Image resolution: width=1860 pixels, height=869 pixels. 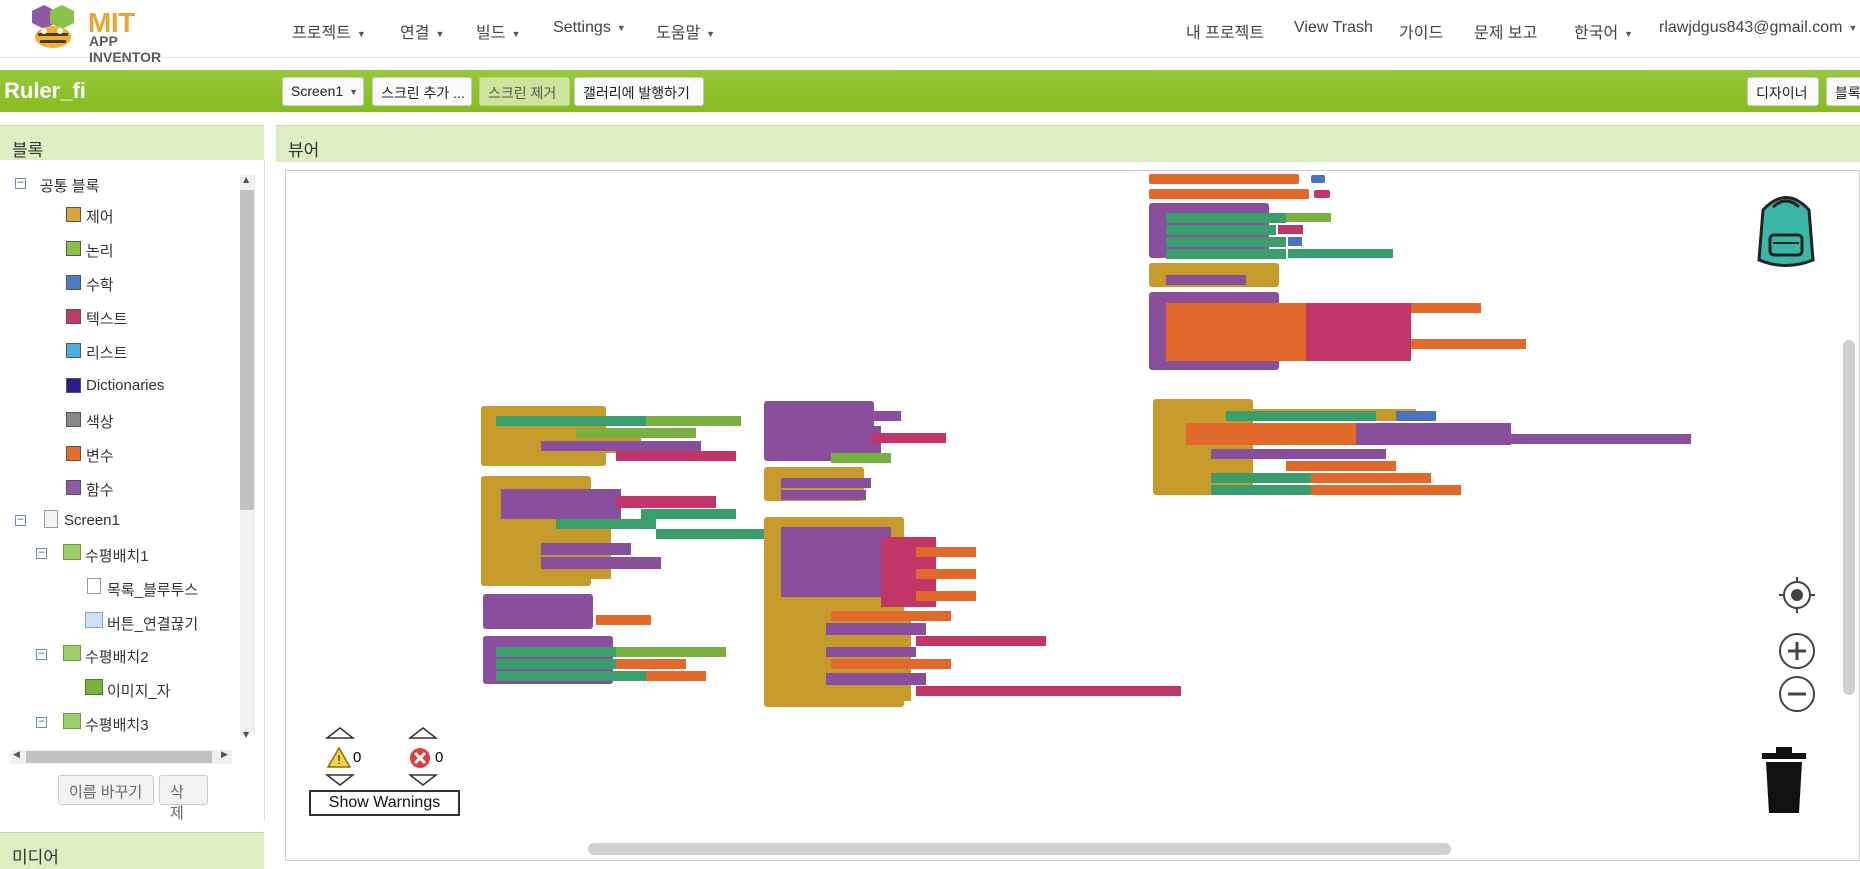 What do you see at coordinates (1225, 31) in the screenshot?
I see `nav-my-projects: 내 프로젝트` at bounding box center [1225, 31].